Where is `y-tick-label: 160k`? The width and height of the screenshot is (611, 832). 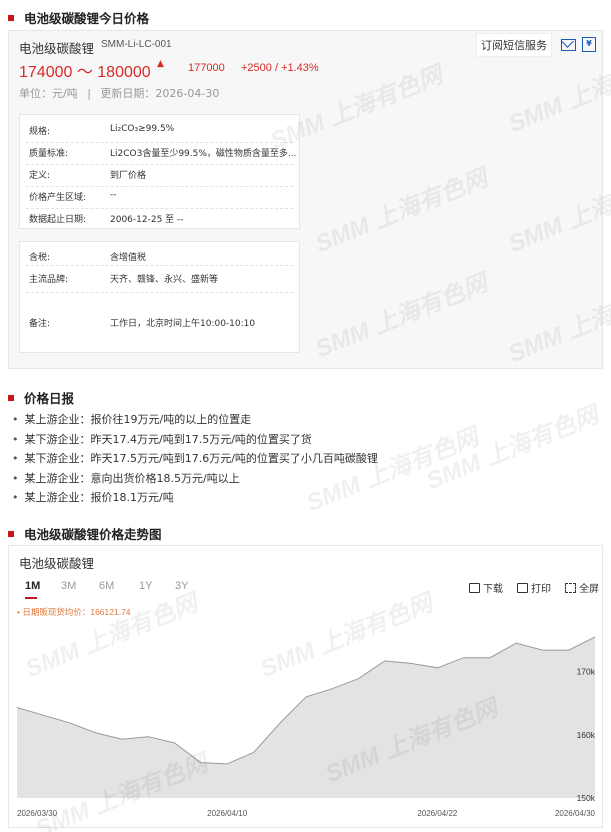
y-tick-label: 160k is located at coordinates (586, 735).